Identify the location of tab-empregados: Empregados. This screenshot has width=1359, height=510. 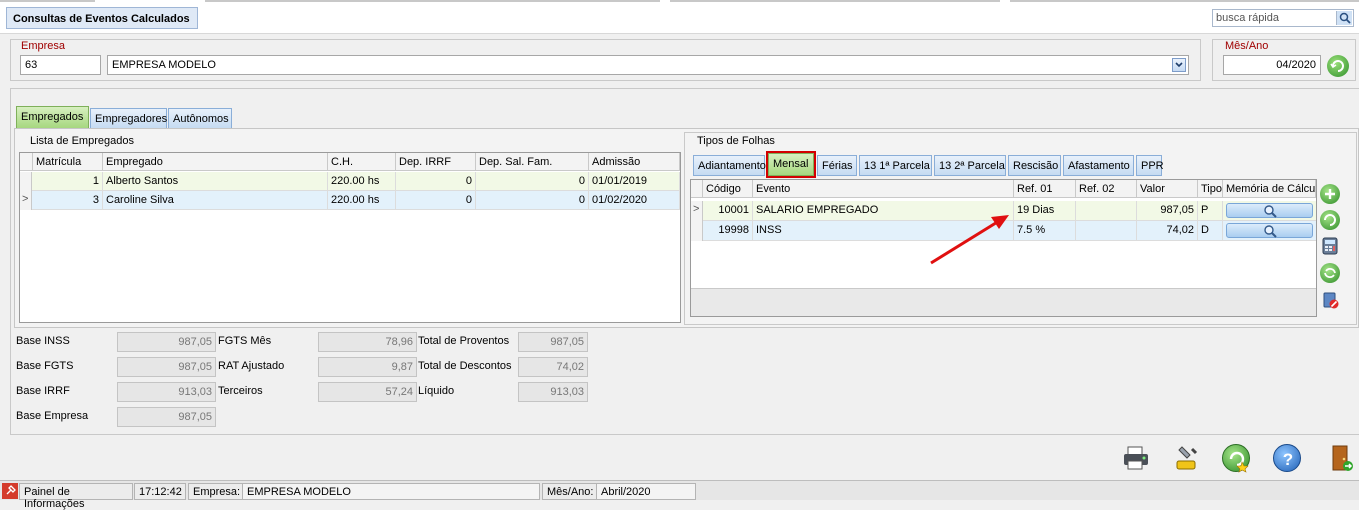
(52, 117).